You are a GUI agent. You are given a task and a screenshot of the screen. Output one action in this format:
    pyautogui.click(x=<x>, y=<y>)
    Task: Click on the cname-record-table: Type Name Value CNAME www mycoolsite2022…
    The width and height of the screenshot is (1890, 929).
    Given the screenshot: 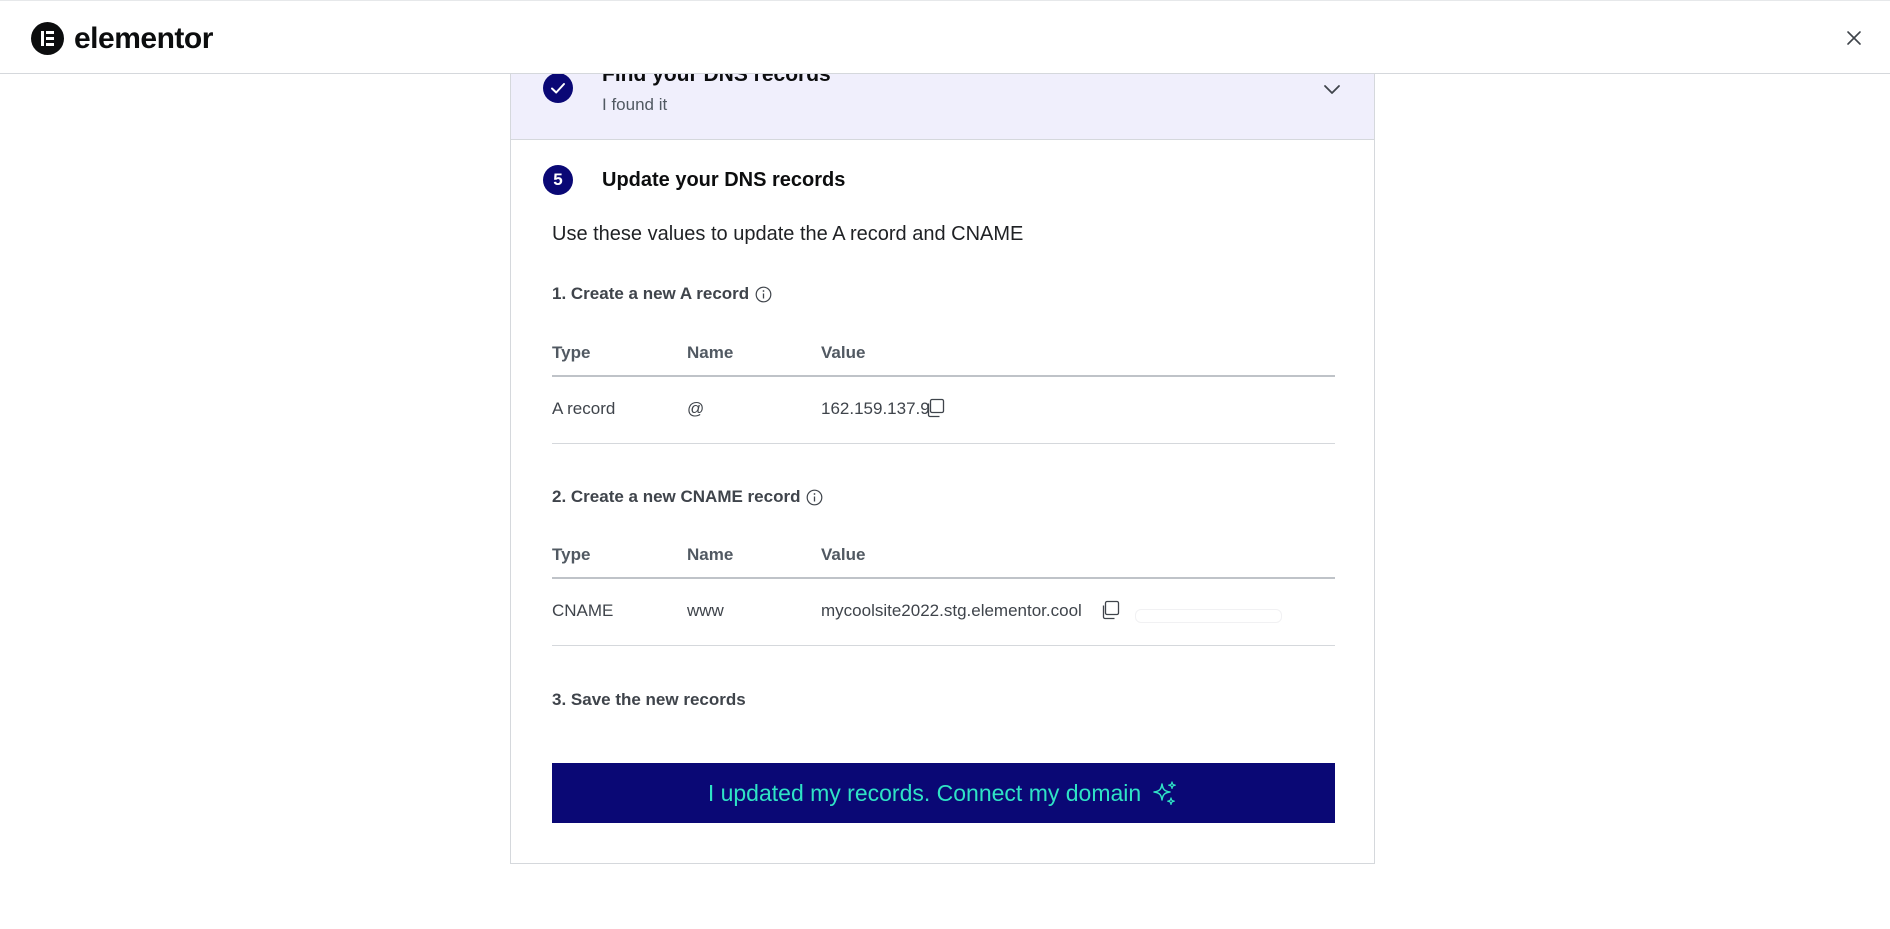 What is the action you would take?
    pyautogui.click(x=943, y=590)
    